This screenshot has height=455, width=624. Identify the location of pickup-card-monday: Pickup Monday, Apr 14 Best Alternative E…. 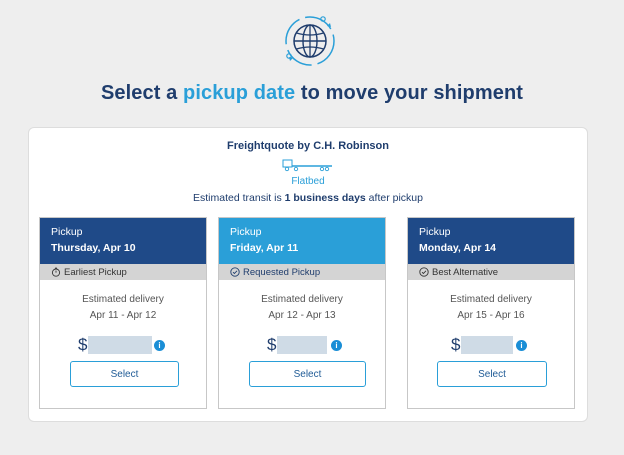
(491, 313).